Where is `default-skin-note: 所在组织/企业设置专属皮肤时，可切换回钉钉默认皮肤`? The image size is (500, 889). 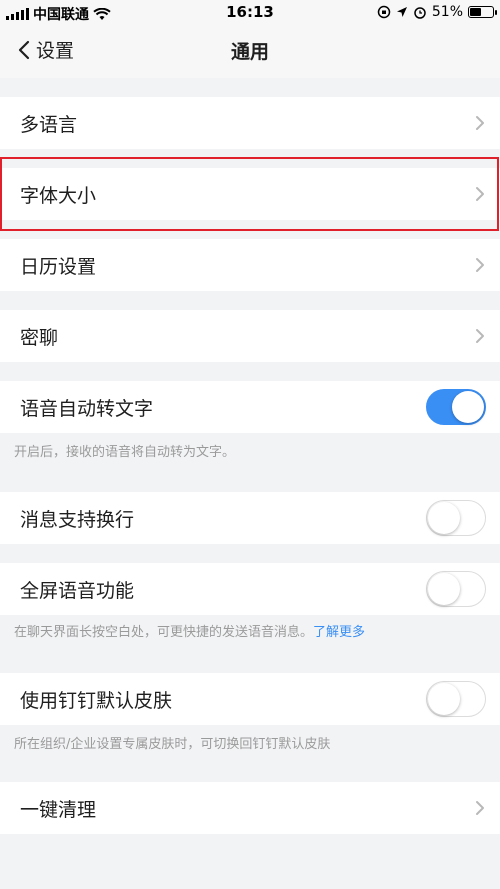 default-skin-note: 所在组织/企业设置专属皮肤时，可切换回钉钉默认皮肤 is located at coordinates (172, 744).